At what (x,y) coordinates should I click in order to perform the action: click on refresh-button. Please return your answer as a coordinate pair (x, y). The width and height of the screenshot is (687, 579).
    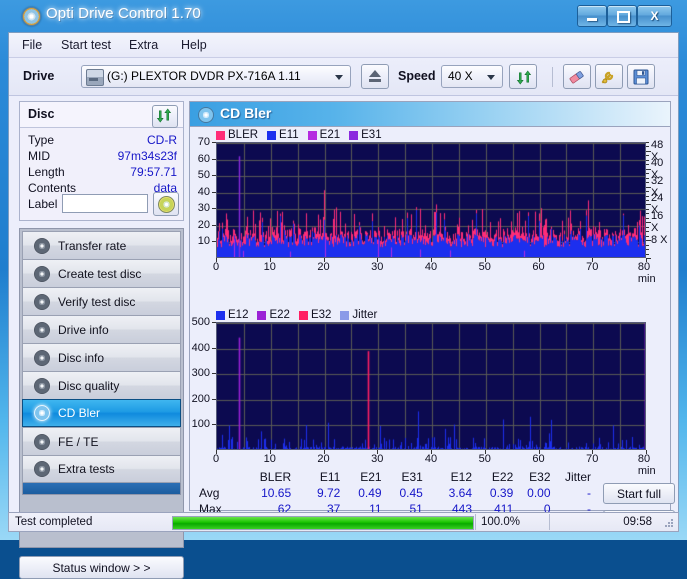
    Looking at the image, I should click on (523, 76).